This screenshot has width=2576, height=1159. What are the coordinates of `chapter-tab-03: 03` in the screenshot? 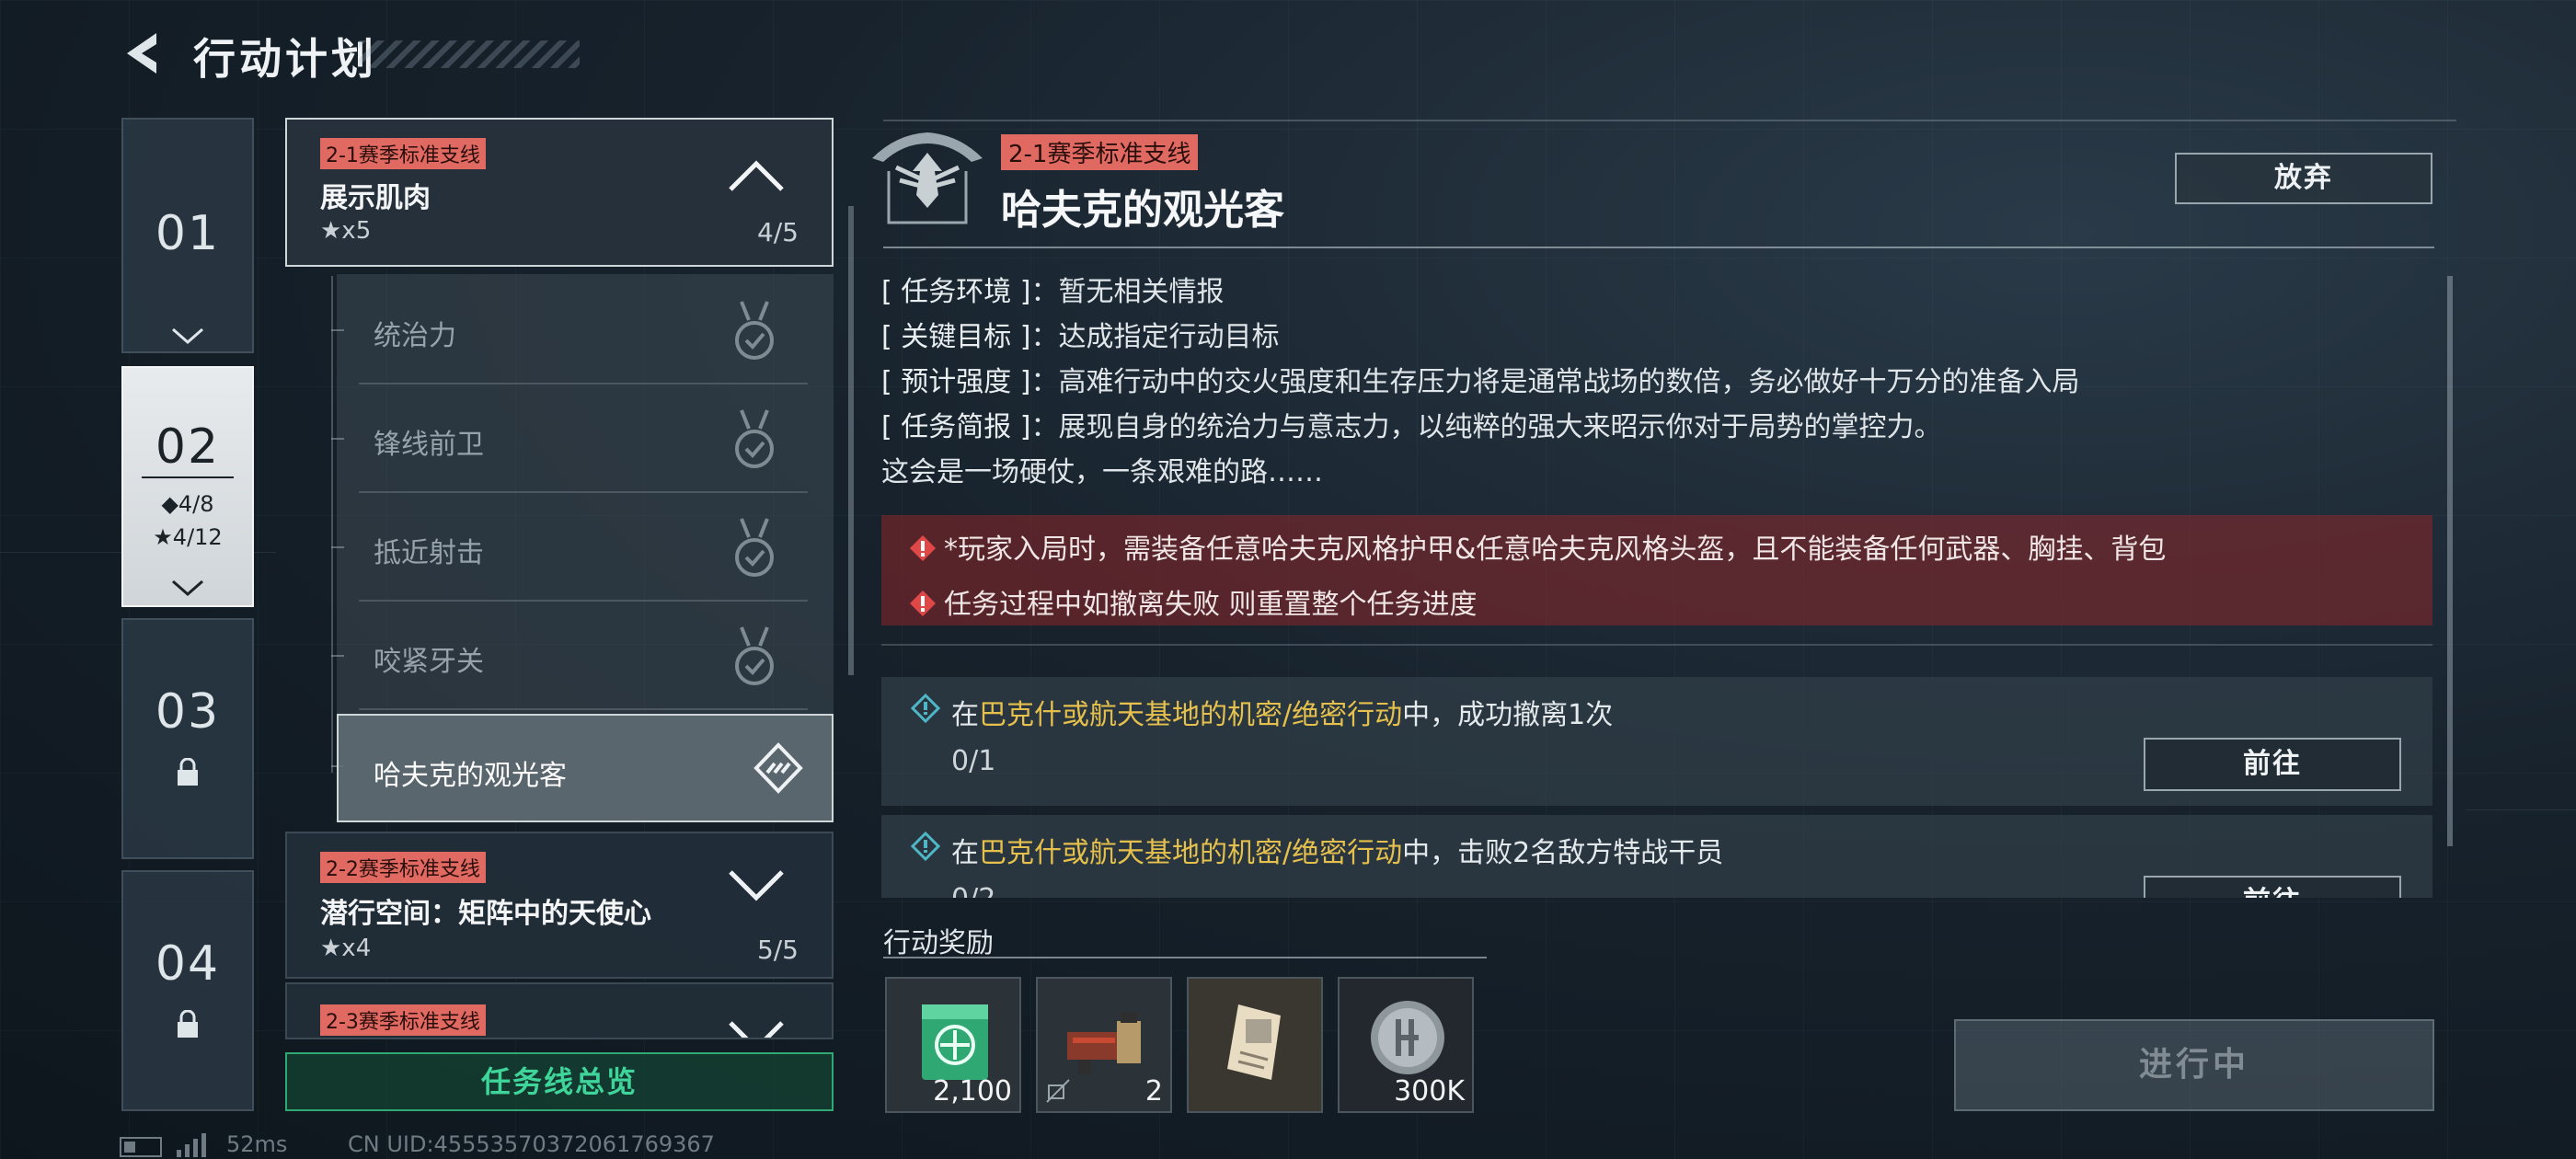 It's located at (187, 738).